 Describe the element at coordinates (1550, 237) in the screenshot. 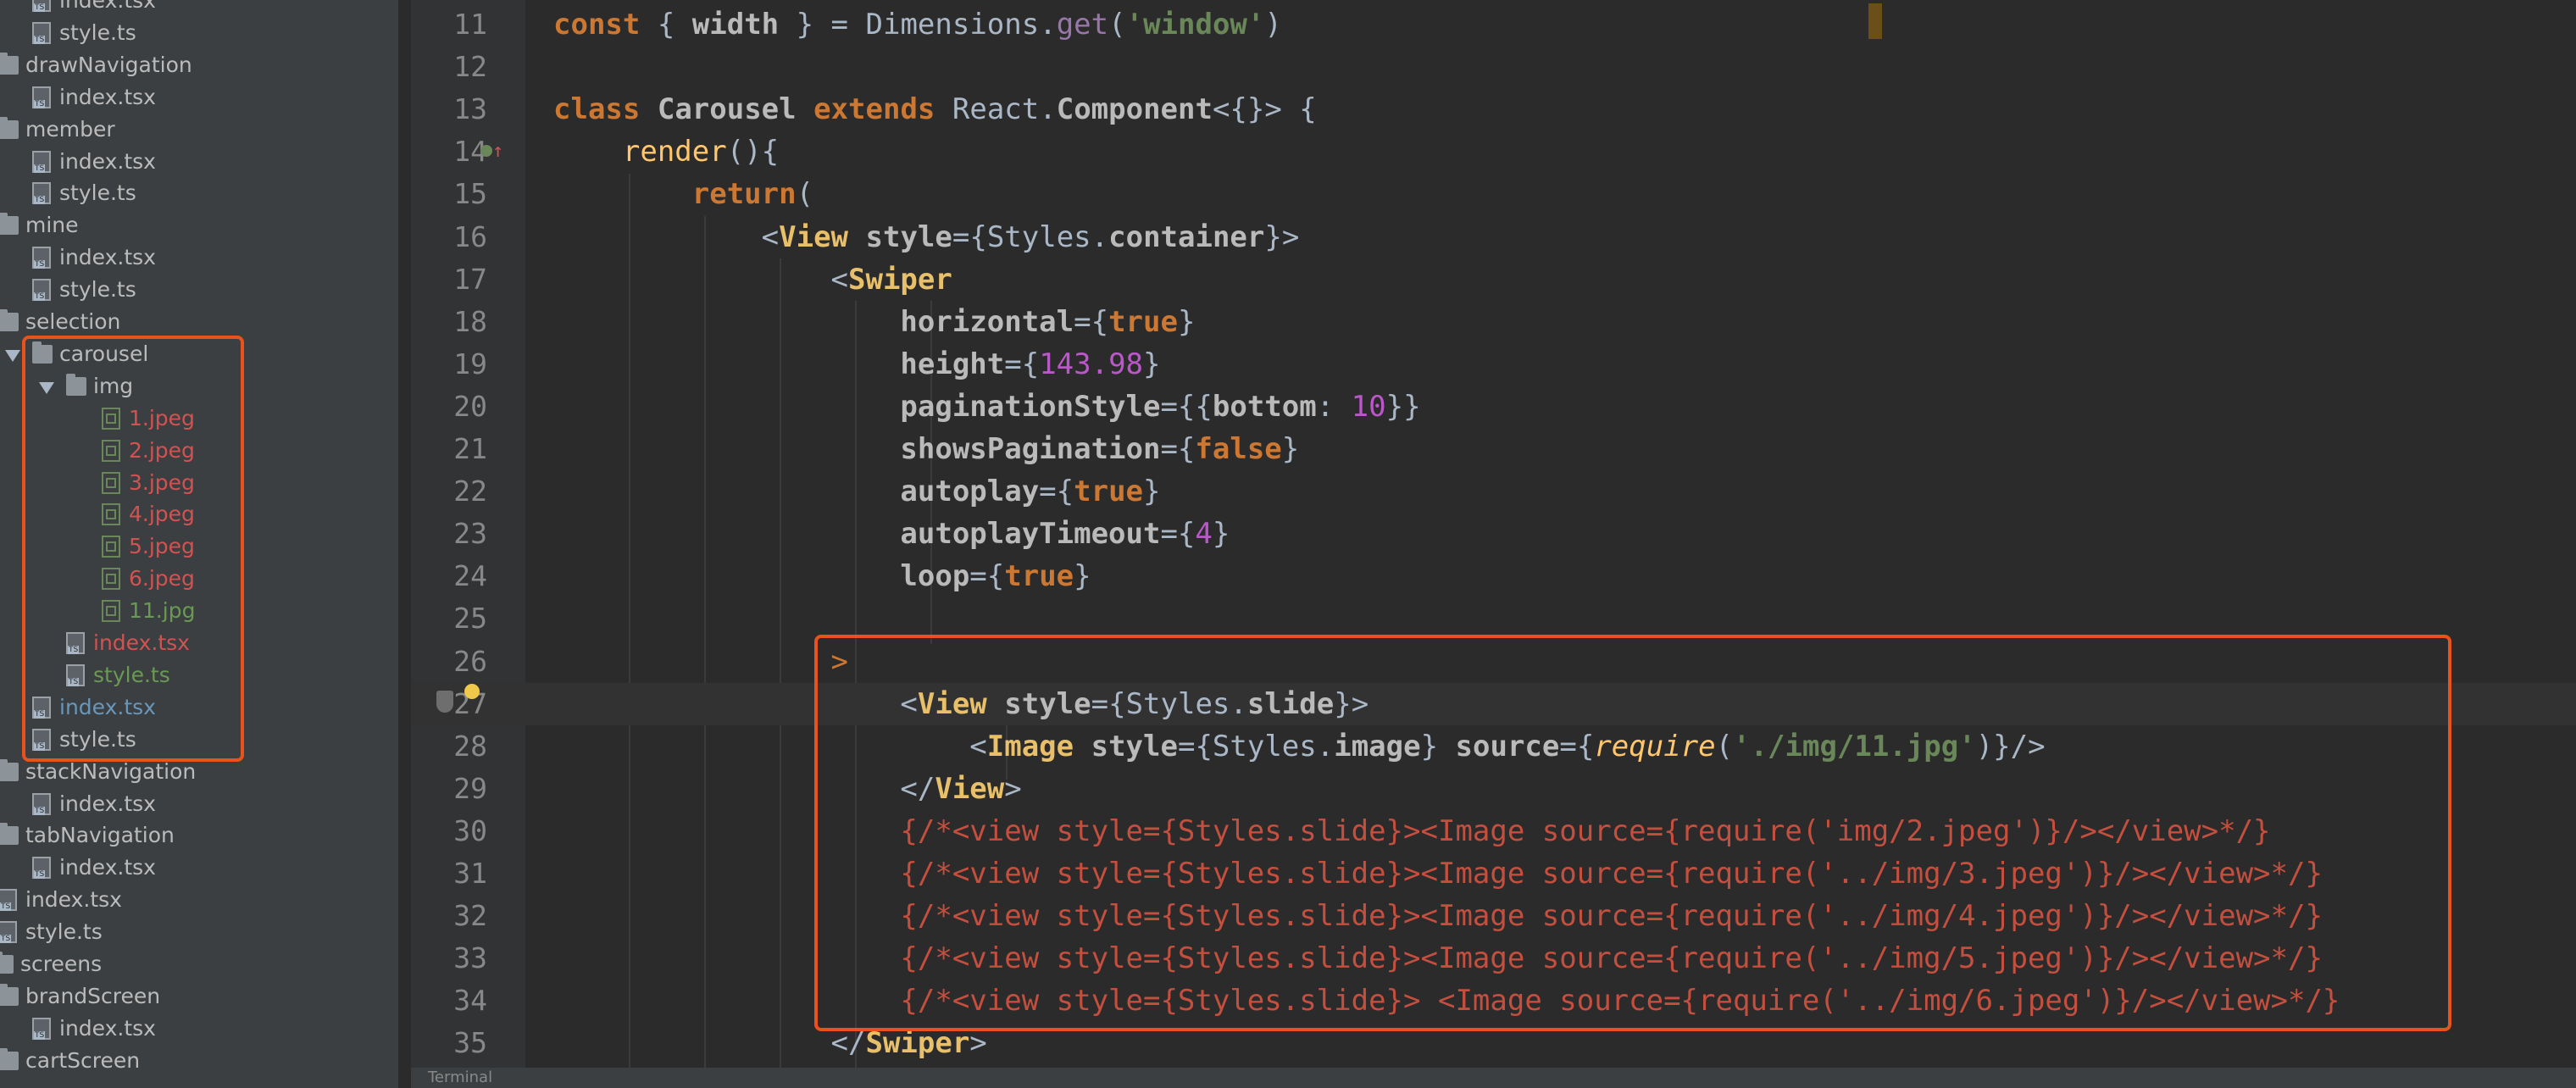

I see `code-line: <View style={Styles.container}>` at that location.